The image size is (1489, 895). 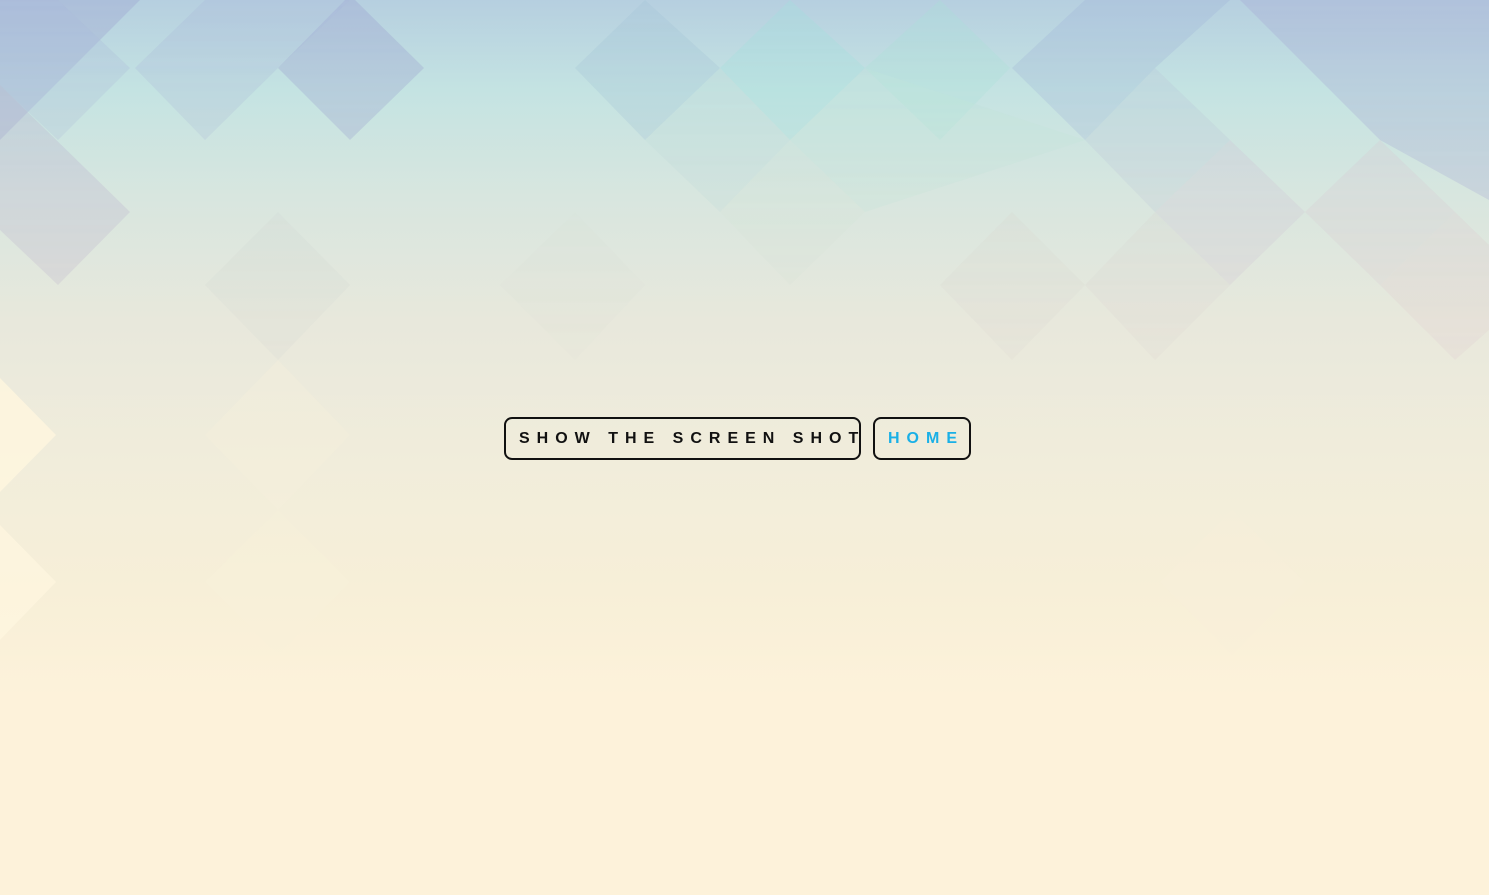 What do you see at coordinates (922, 438) in the screenshot?
I see `home-button: HOME` at bounding box center [922, 438].